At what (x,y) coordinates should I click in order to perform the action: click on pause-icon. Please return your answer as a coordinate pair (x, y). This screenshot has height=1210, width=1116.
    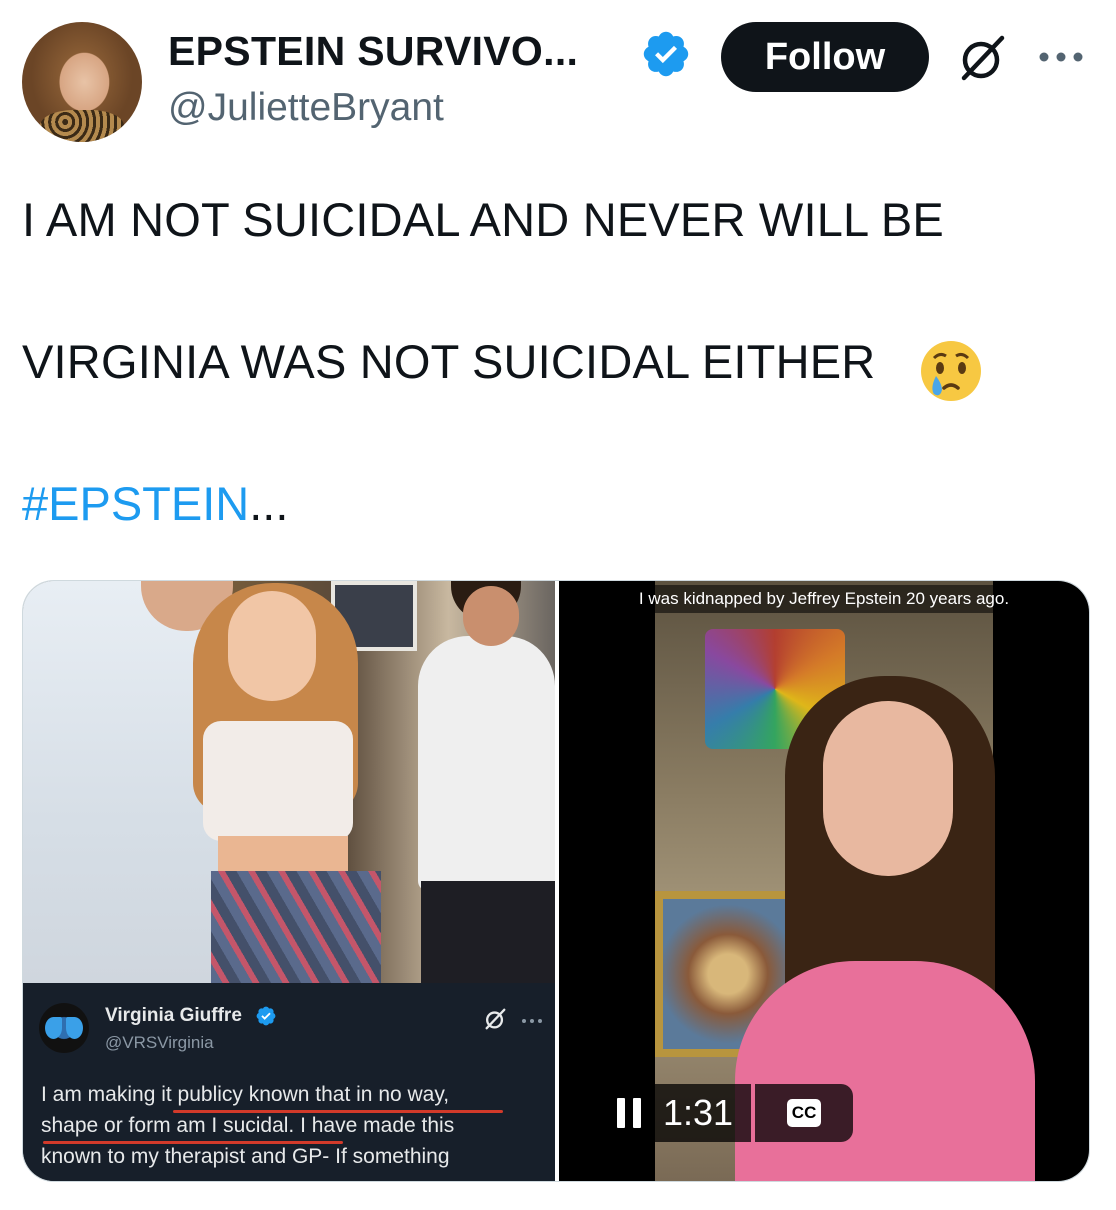
    Looking at the image, I should click on (629, 1113).